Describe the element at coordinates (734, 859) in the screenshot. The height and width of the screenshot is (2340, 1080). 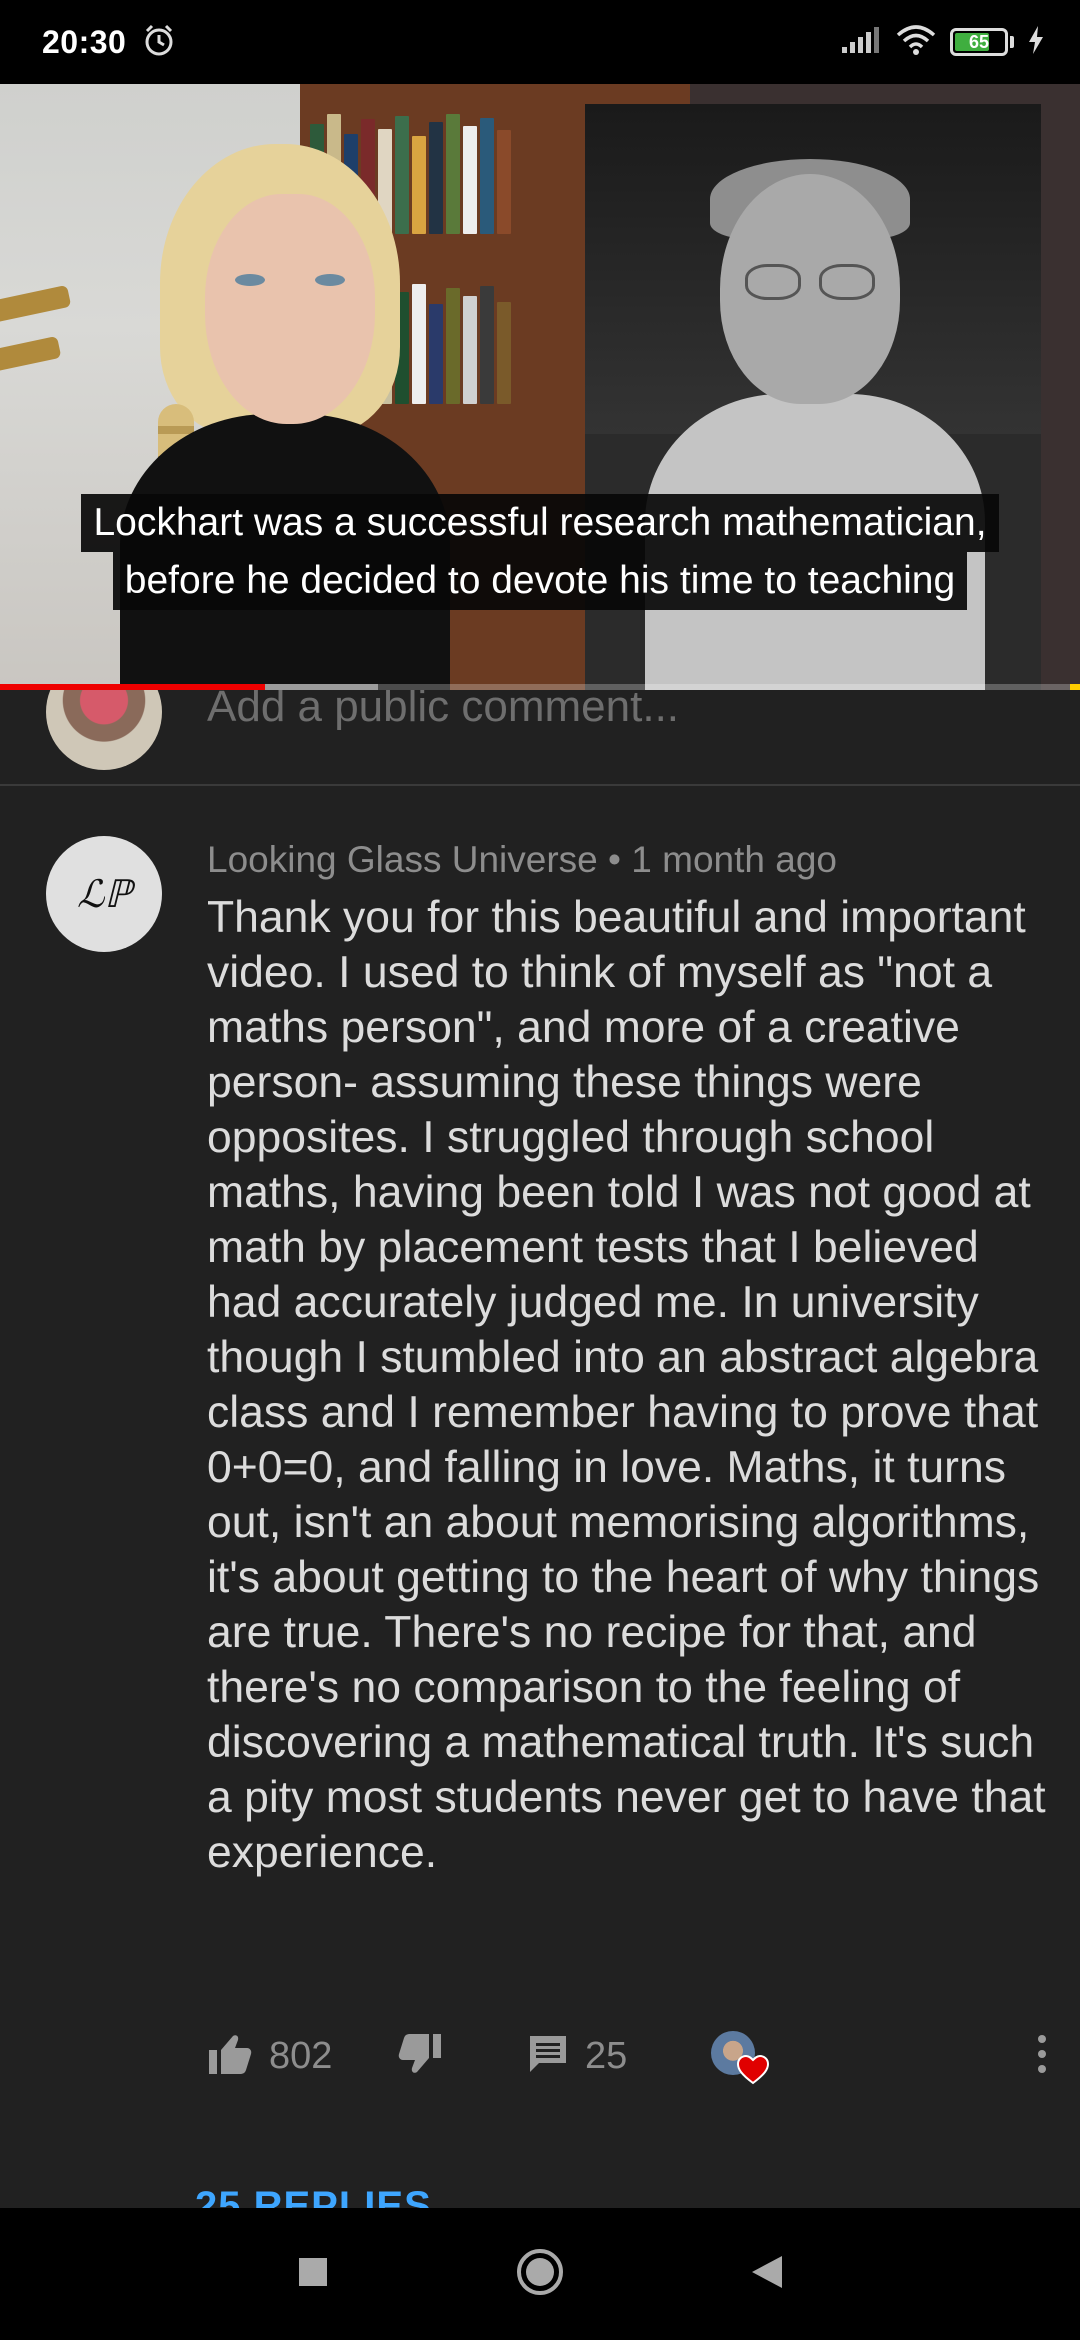
I see `comment-time: 1 month ago` at that location.